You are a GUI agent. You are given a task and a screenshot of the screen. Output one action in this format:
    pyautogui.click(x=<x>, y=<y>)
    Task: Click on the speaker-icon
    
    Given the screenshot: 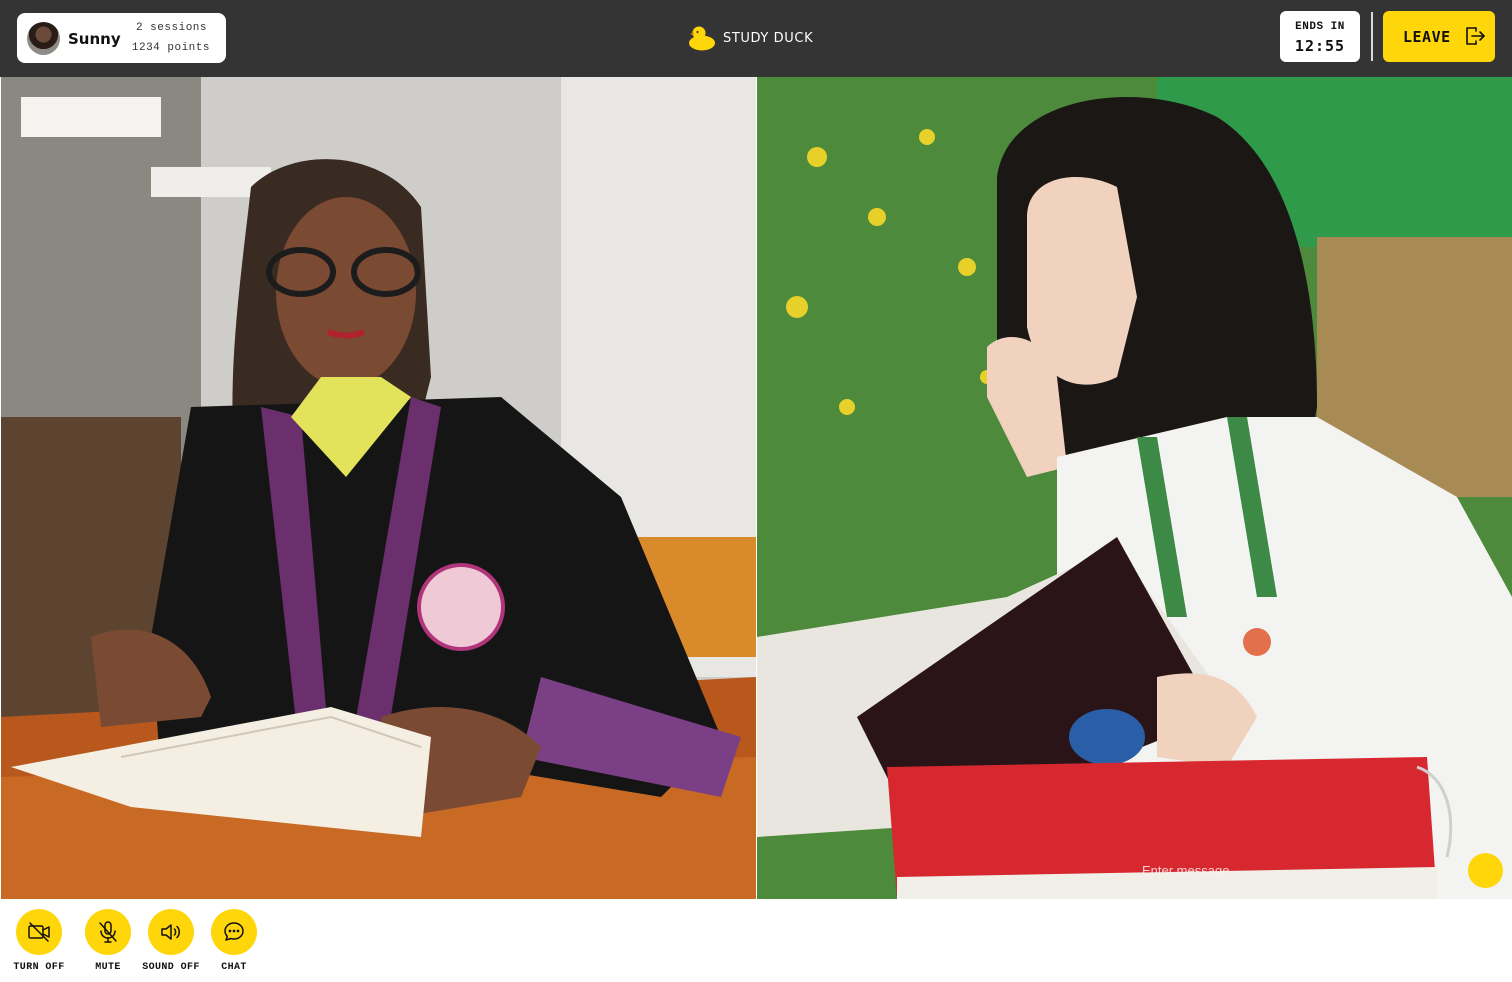 What is the action you would take?
    pyautogui.click(x=170, y=932)
    